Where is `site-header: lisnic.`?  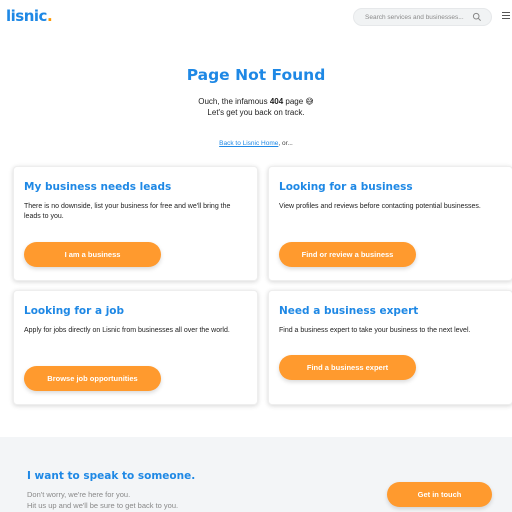 site-header: lisnic. is located at coordinates (256, 18).